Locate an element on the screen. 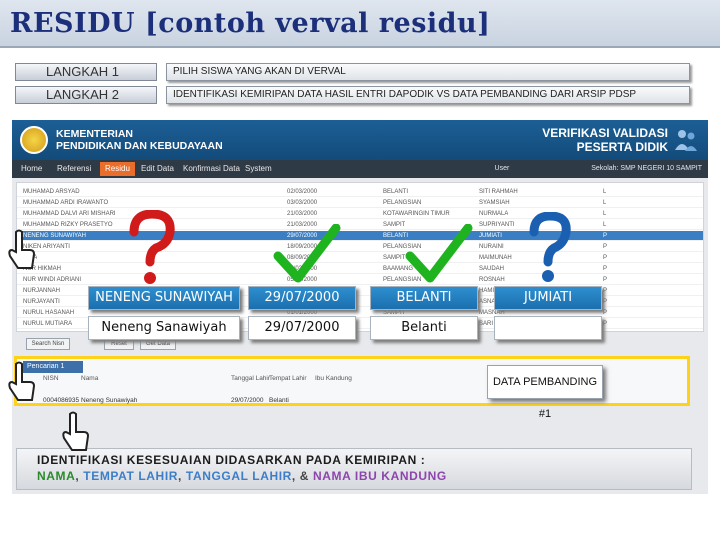 The image size is (720, 540). table-cell-date: 21/03/2000 is located at coordinates (302, 214).